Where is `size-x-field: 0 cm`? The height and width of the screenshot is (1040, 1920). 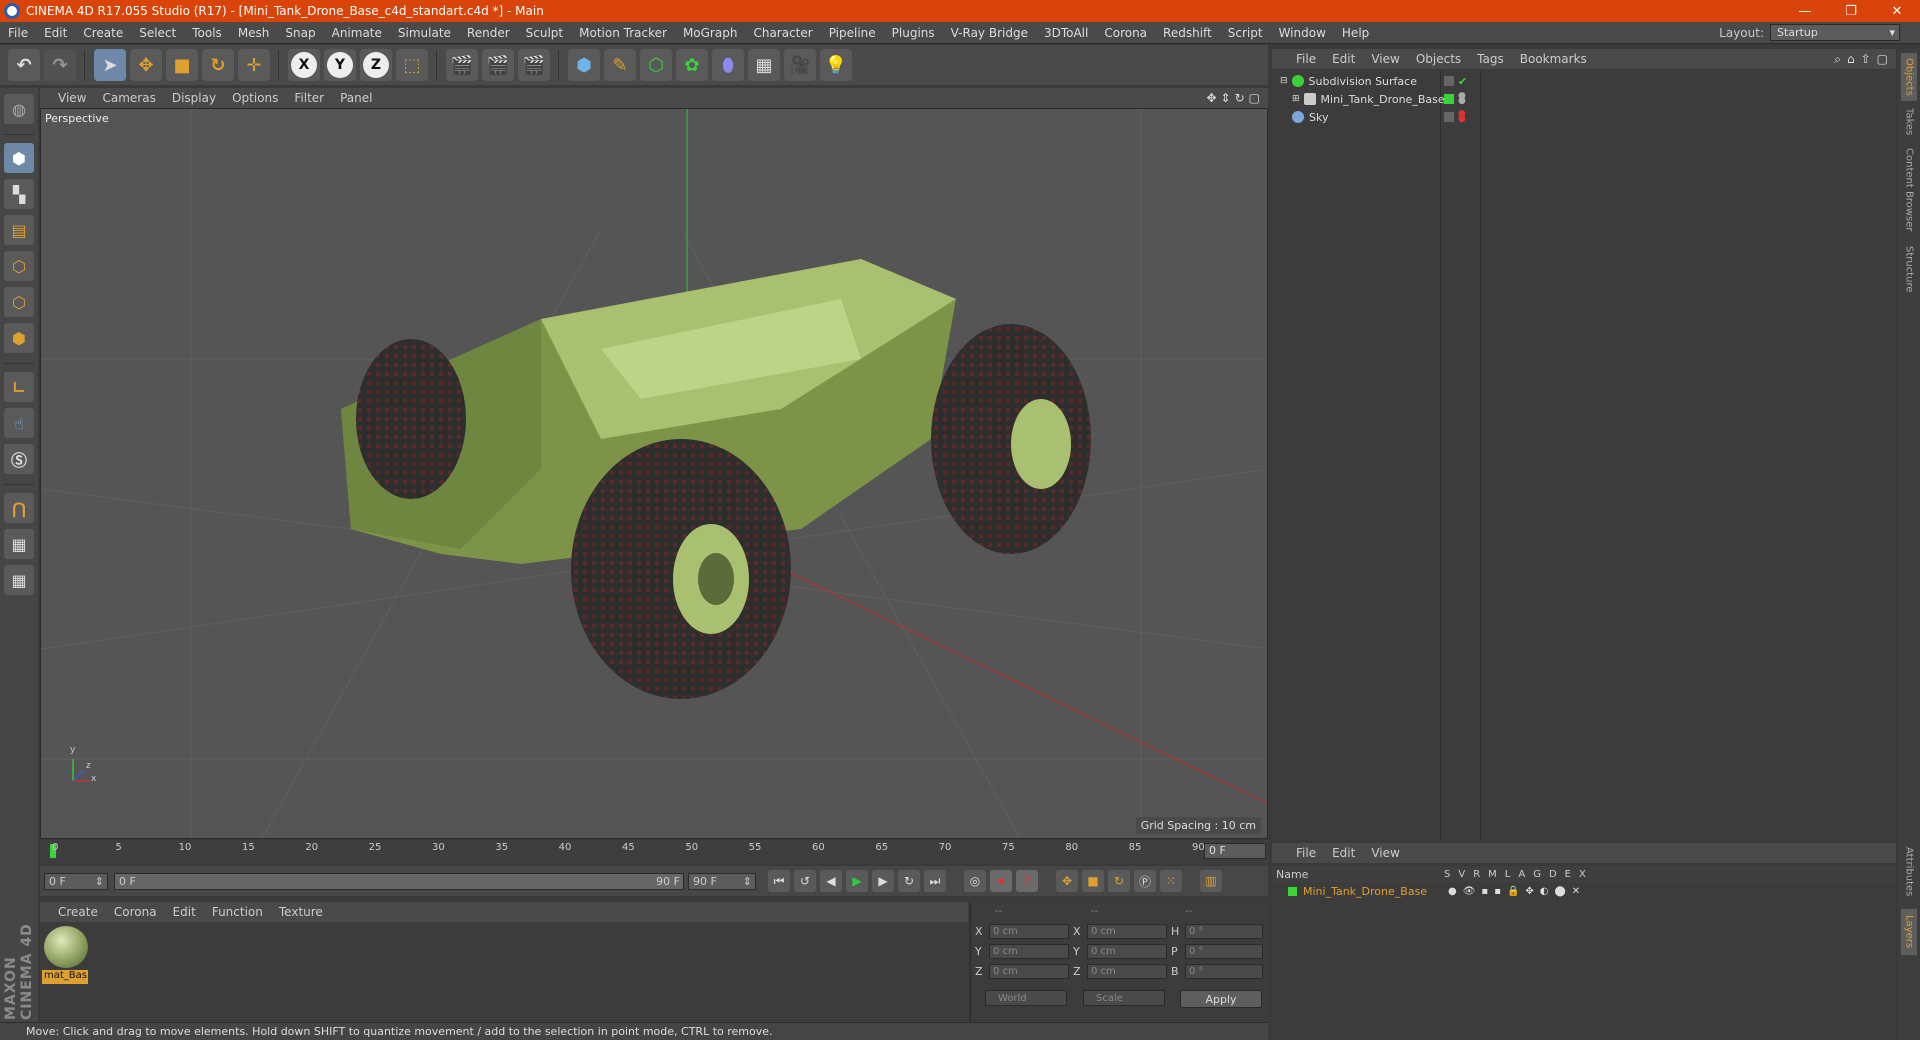
size-x-field: 0 cm is located at coordinates (1127, 931).